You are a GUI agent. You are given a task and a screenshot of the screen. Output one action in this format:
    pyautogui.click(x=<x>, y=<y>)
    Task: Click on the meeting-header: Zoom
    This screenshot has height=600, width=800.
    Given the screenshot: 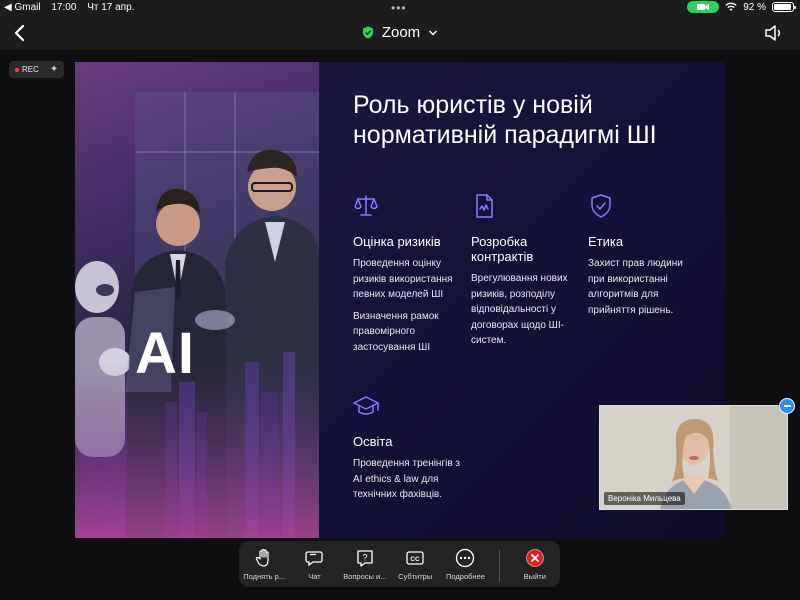 What is the action you would take?
    pyautogui.click(x=400, y=33)
    